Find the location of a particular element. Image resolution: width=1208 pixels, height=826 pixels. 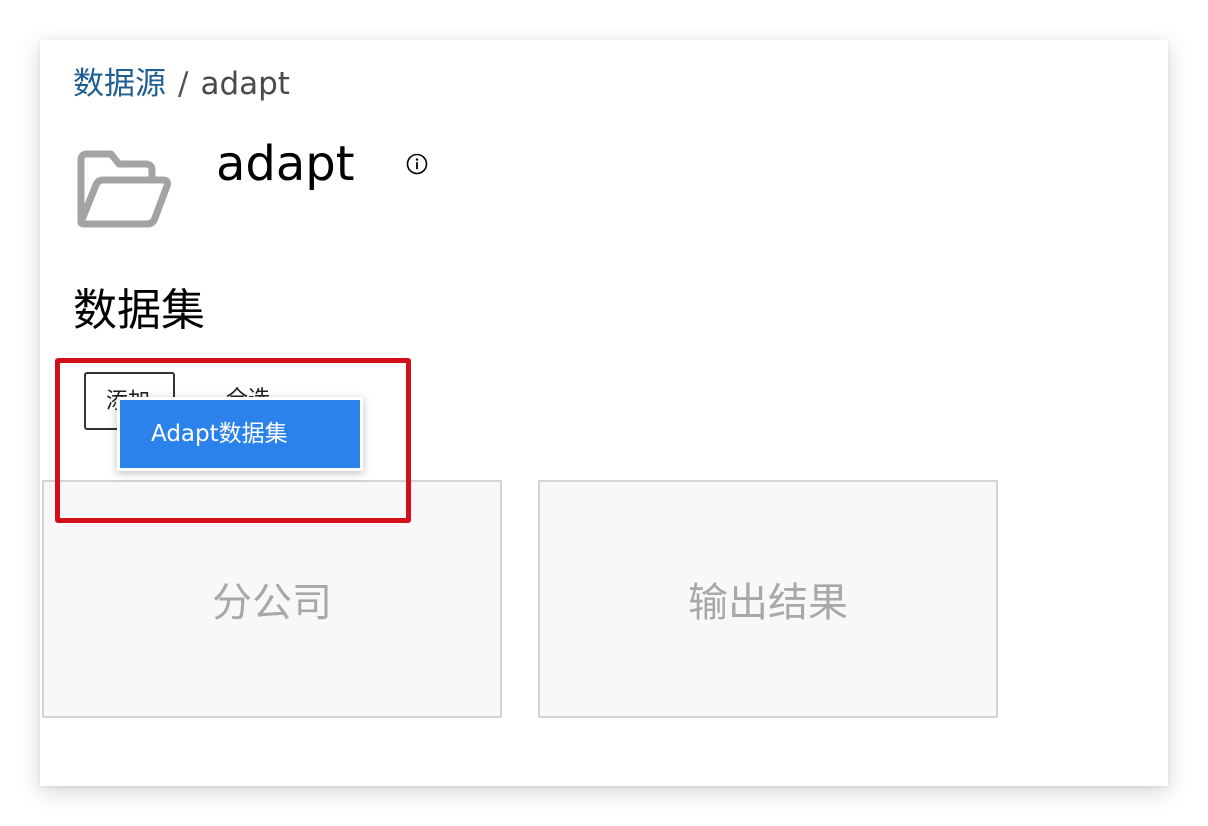

breadcrumb-current: adapt is located at coordinates (245, 84).